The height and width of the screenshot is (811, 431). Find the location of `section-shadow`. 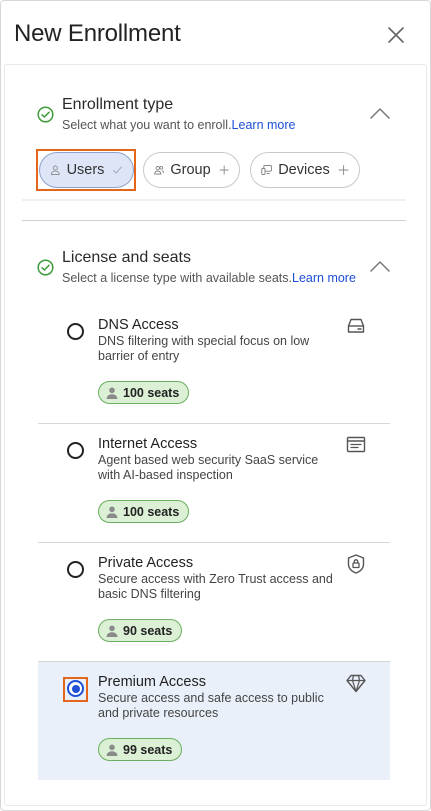

section-shadow is located at coordinates (214, 200).